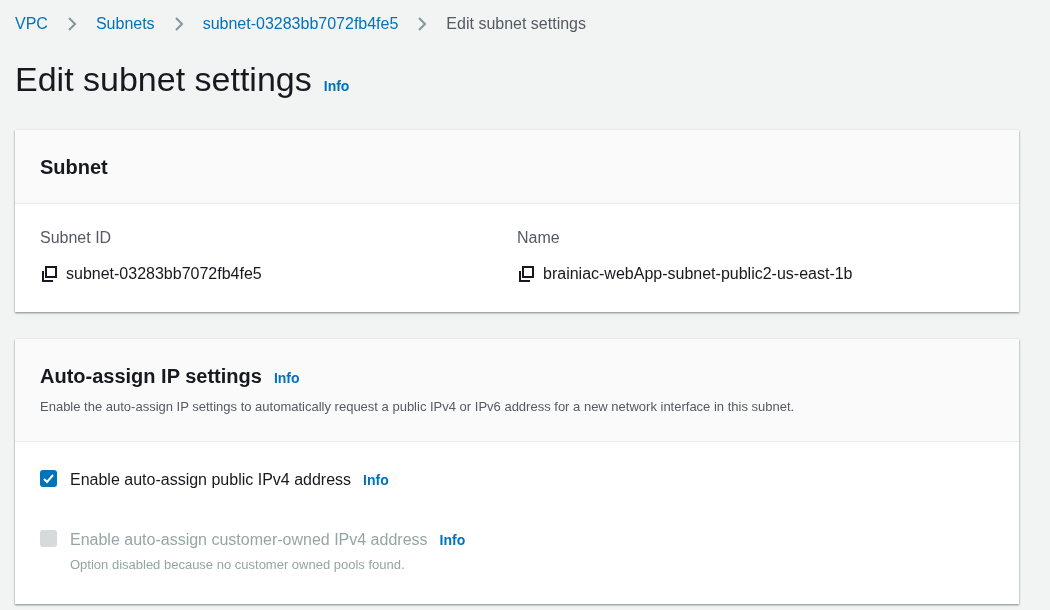  Describe the element at coordinates (516, 24) in the screenshot. I see `breadcrumb-current: Edit subnet settings` at that location.